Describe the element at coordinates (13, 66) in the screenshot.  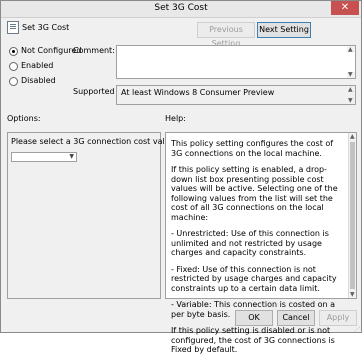
I see `radio-enabled-dot` at that location.